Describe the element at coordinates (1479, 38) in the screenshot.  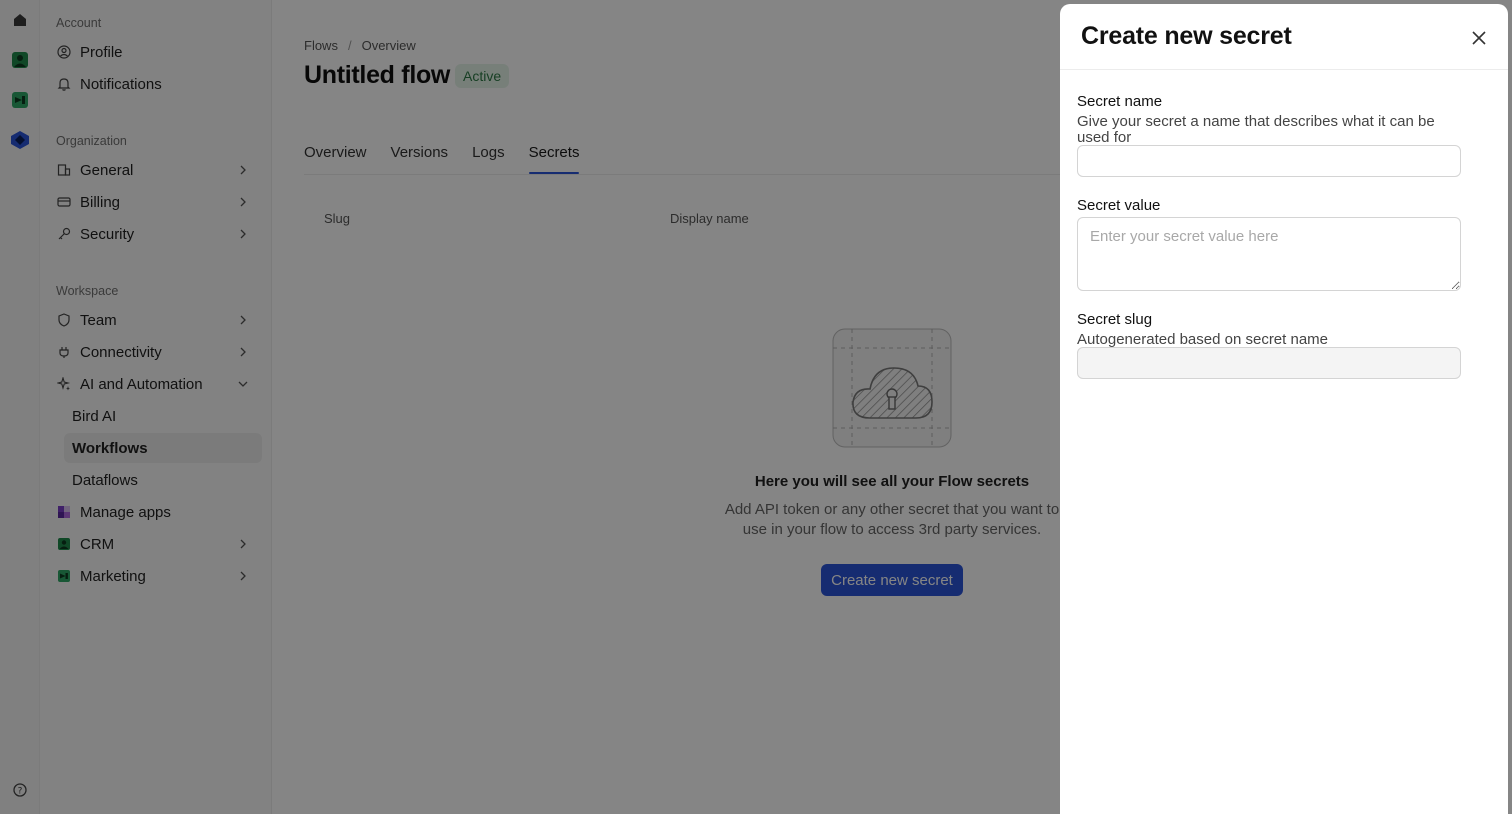
I see `close-icon` at that location.